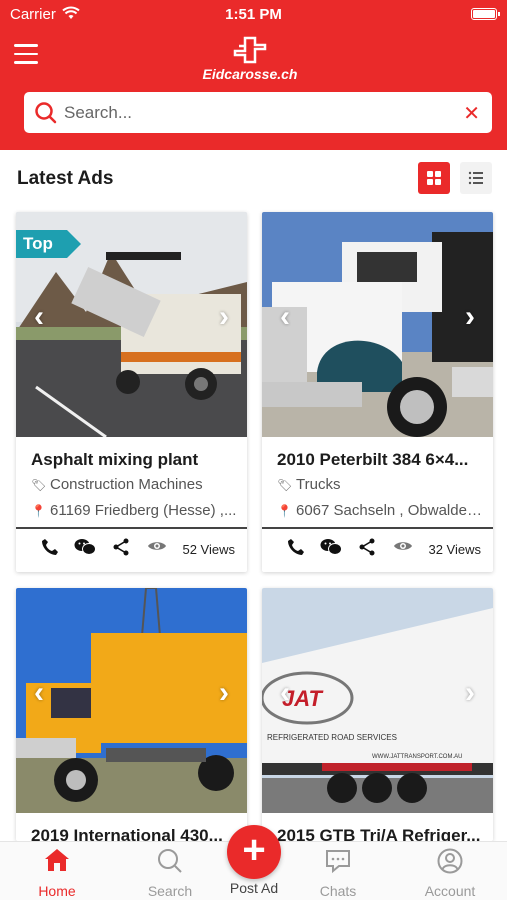  Describe the element at coordinates (450, 891) in the screenshot. I see `tab-label: Account` at that location.